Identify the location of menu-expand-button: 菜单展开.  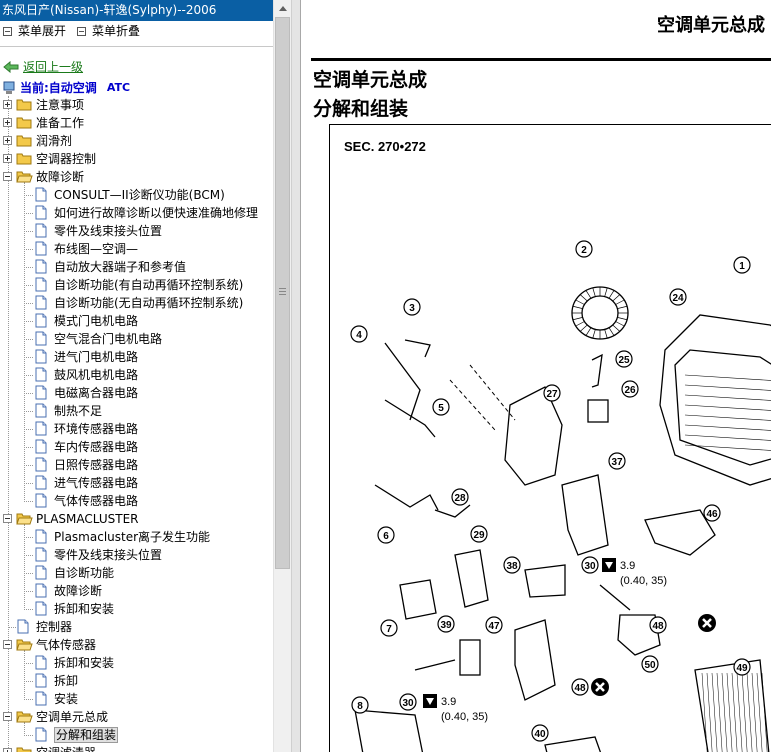
(34, 31).